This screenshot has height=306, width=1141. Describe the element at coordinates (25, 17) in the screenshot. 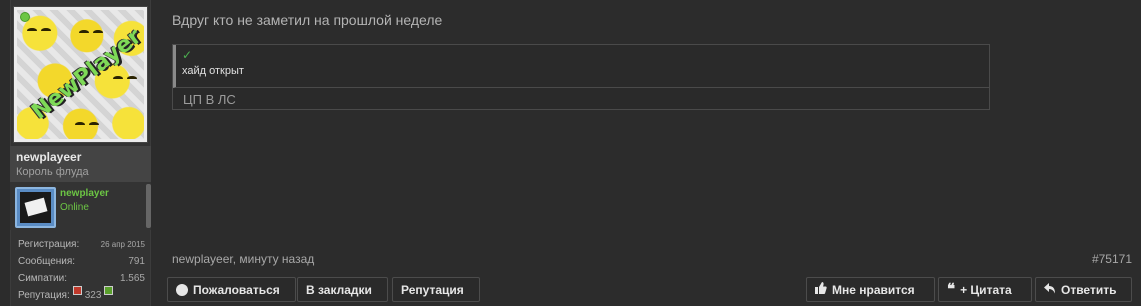

I see `online-status-icon` at that location.